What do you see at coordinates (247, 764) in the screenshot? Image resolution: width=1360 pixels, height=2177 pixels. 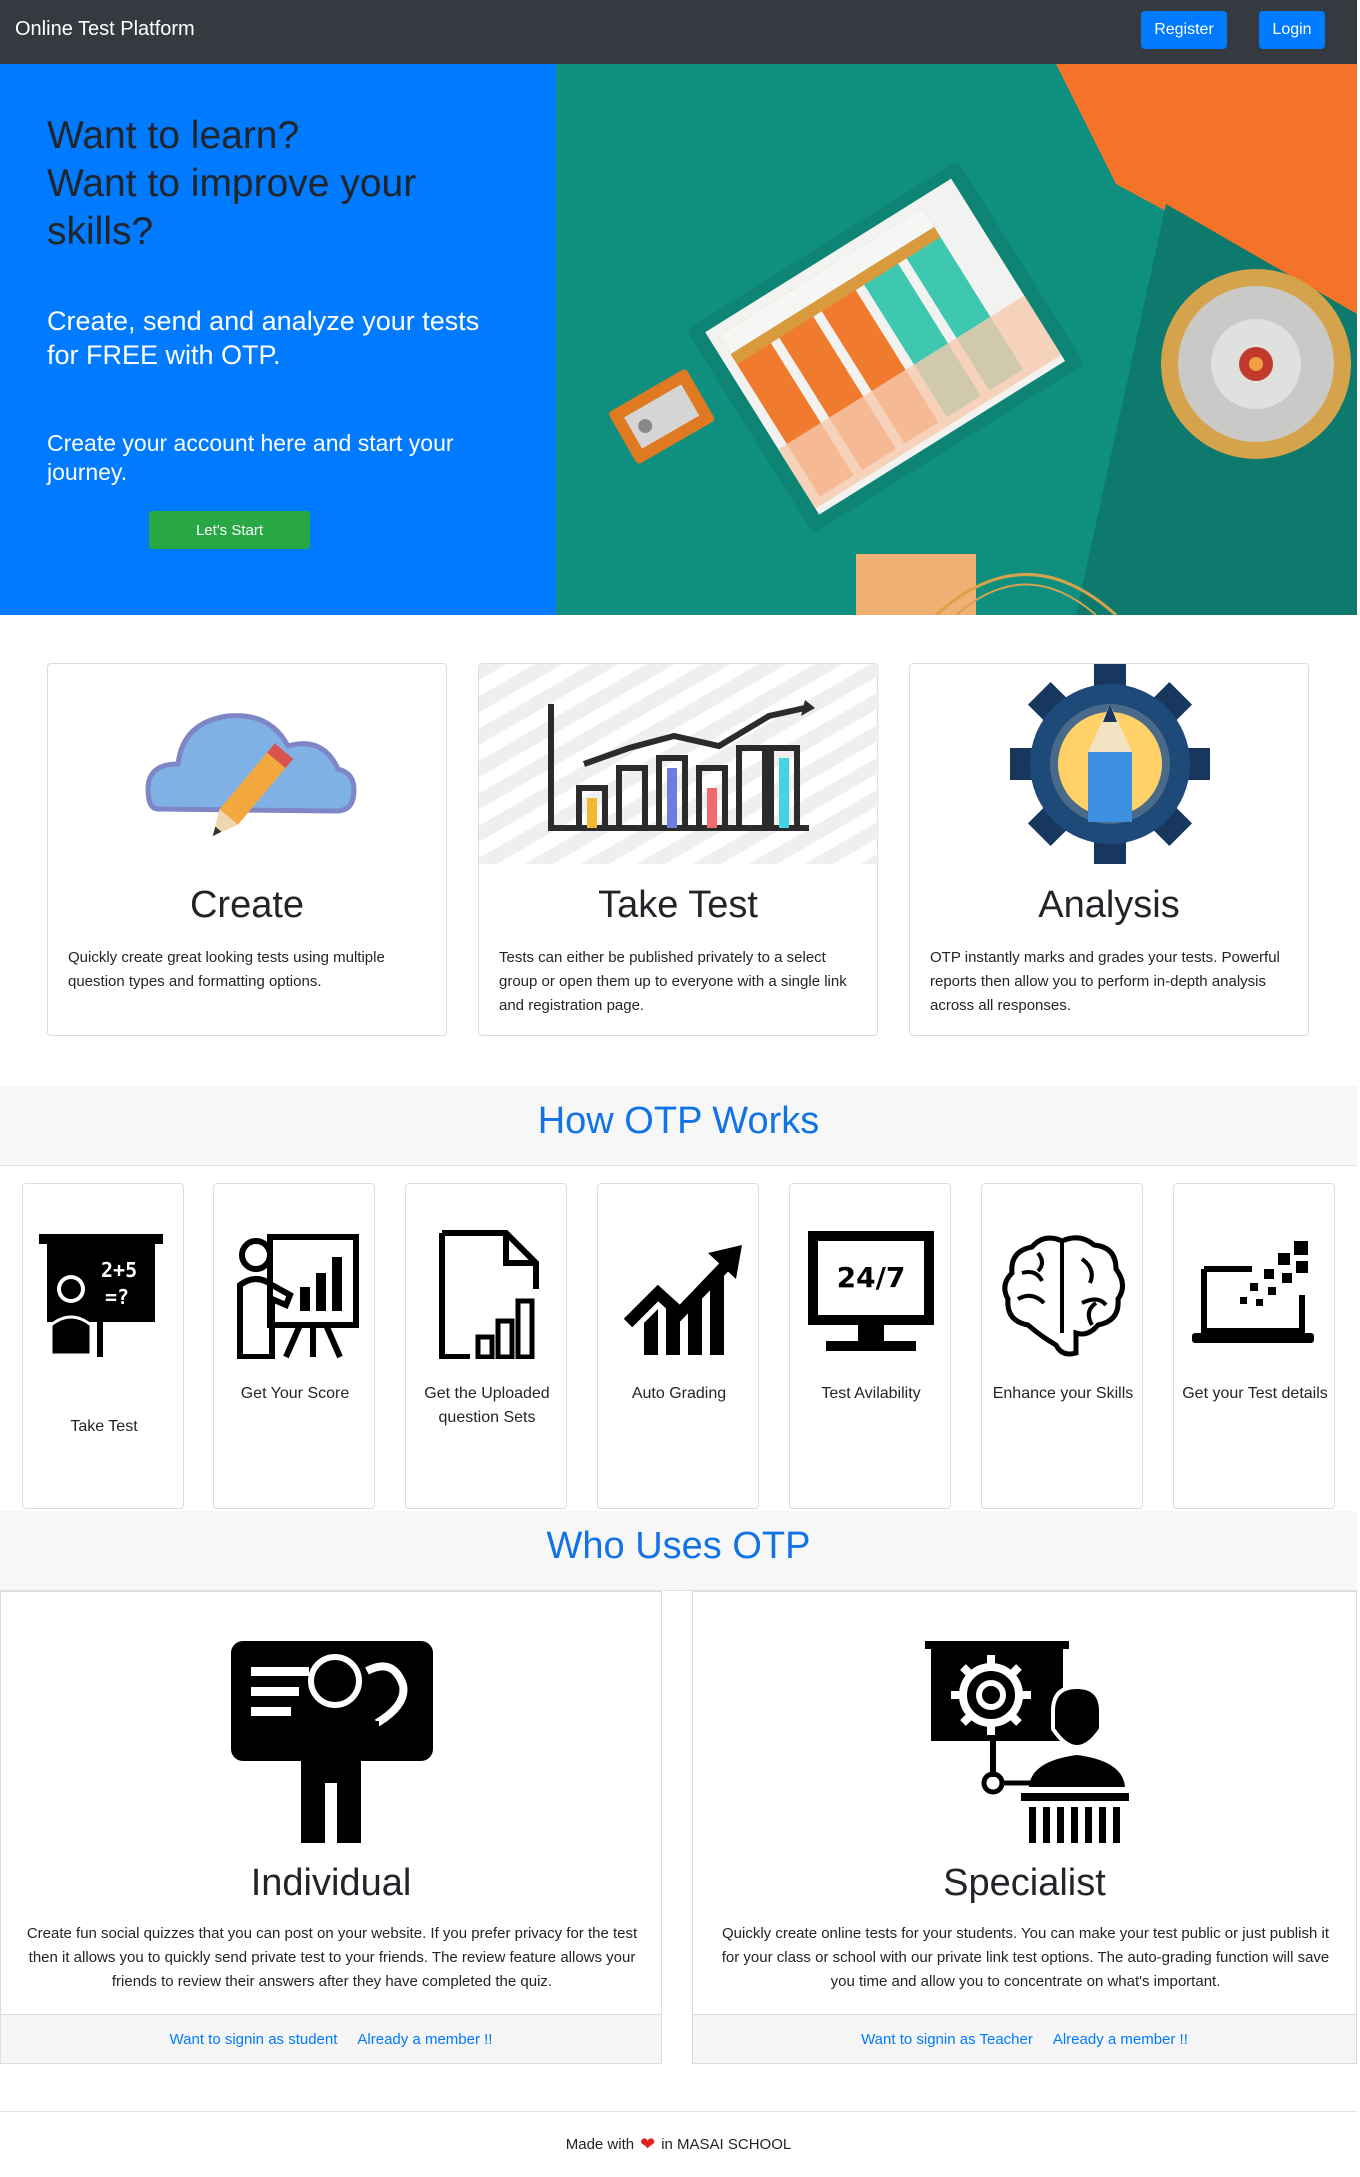 I see `cloud-pencil-icon` at bounding box center [247, 764].